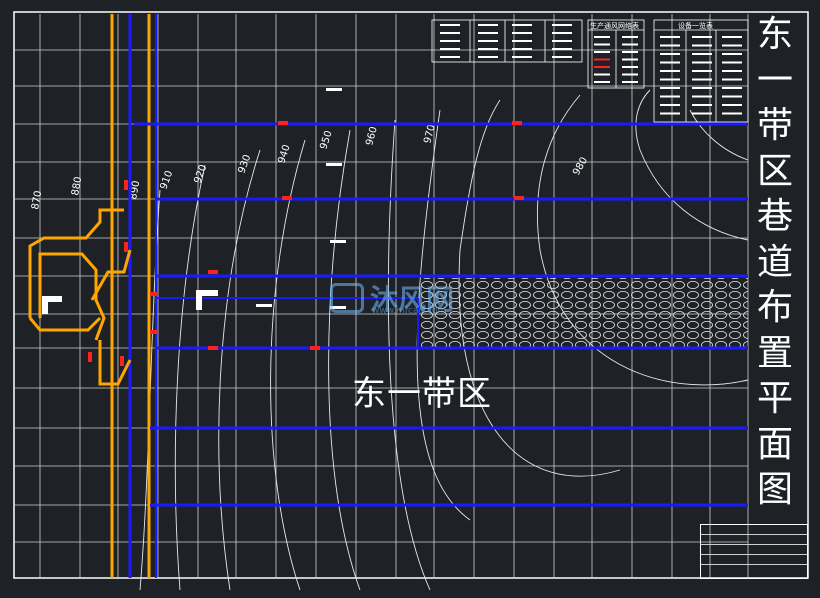 This screenshot has height=598, width=820. Describe the element at coordinates (133, 296) in the screenshot. I see `main-roadways` at that location.